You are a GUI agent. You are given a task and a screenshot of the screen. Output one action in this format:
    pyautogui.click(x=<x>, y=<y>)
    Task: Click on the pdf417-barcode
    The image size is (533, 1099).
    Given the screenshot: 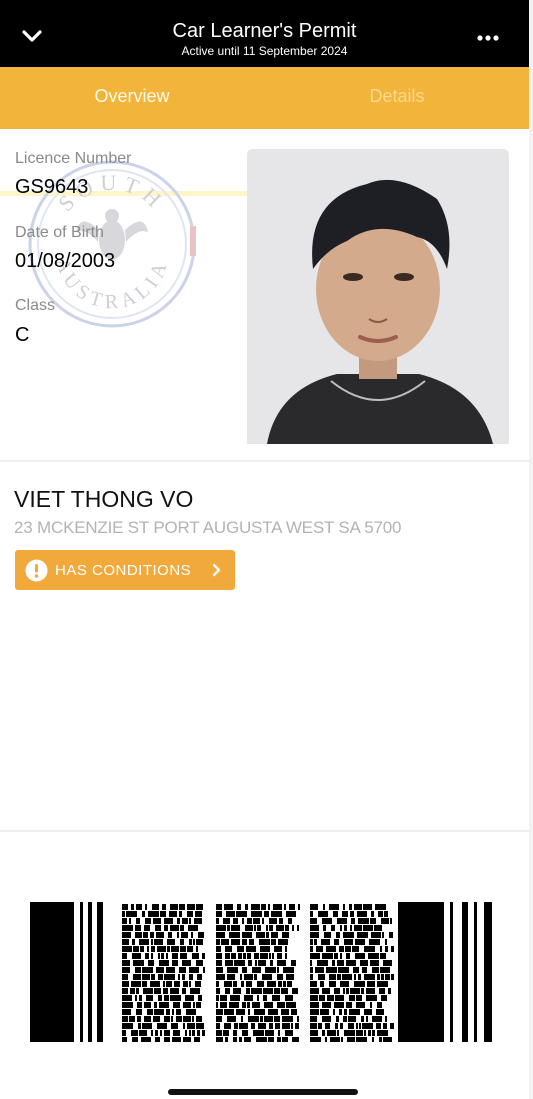 What is the action you would take?
    pyautogui.click(x=261, y=972)
    